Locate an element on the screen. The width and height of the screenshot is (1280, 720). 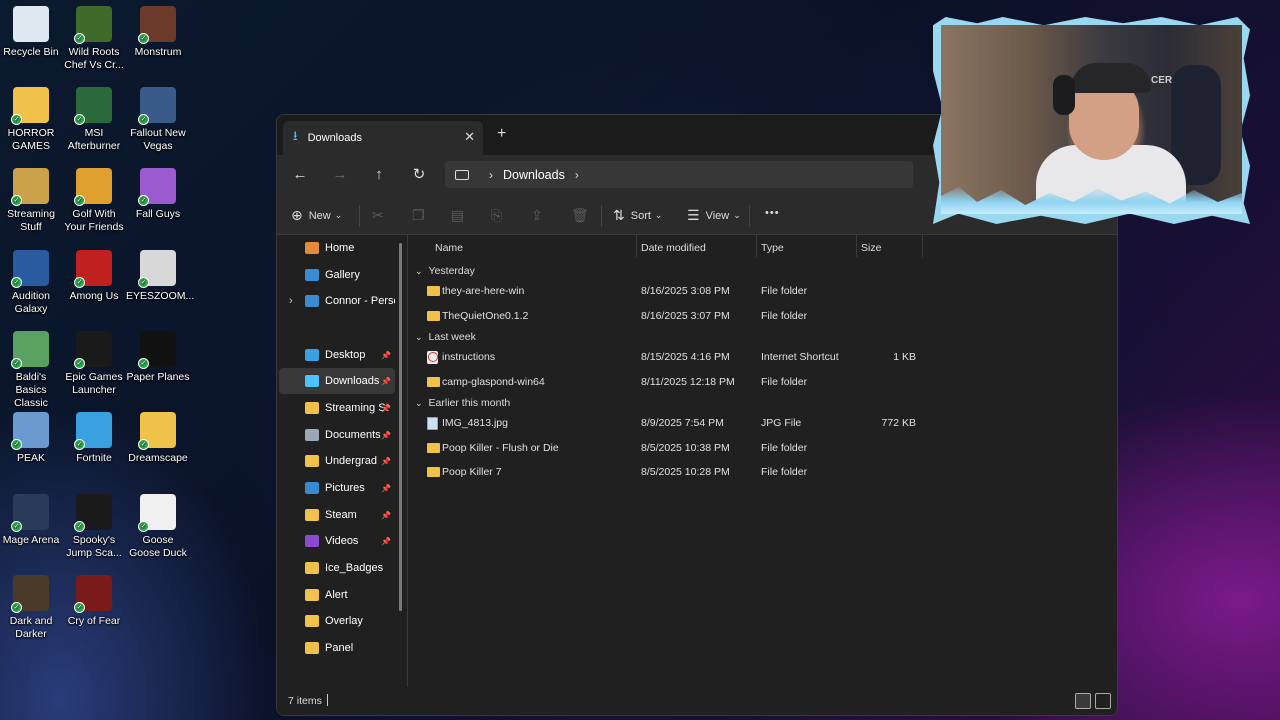
share-icon: ⇪ is located at coordinates (537, 215).